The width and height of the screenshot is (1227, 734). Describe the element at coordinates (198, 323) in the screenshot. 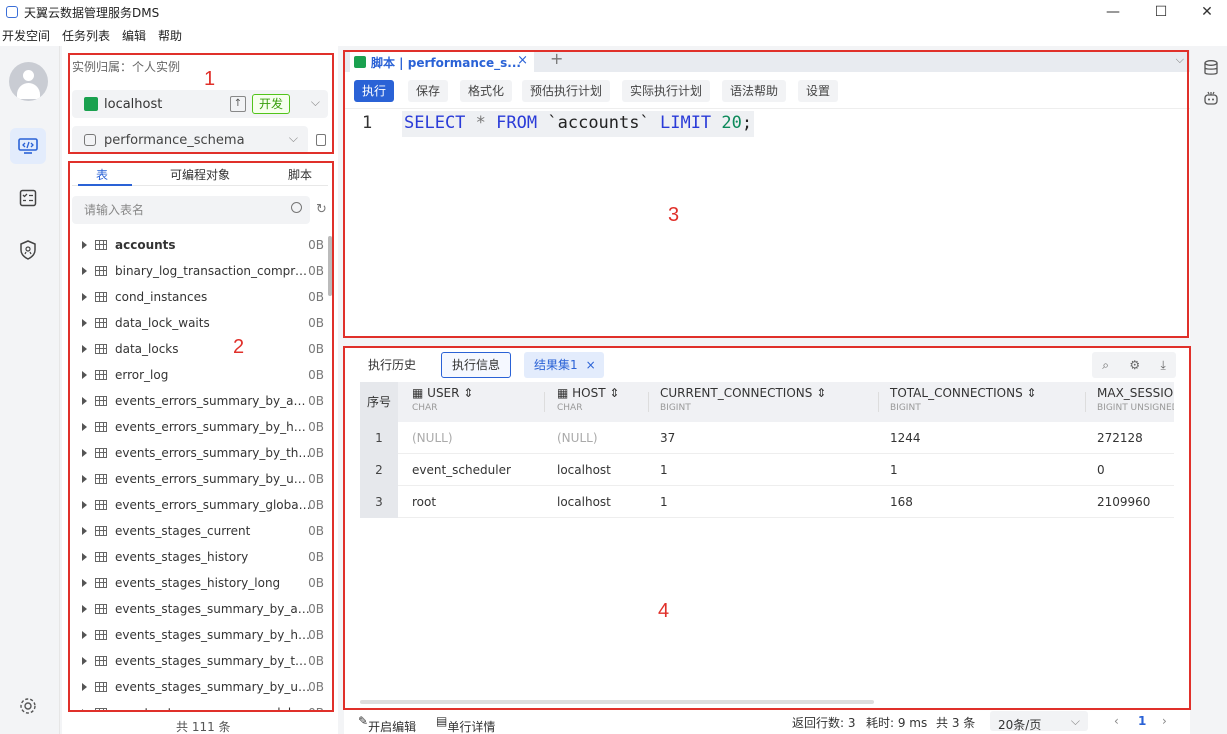

I see `table-list-item: data_lock_waits 0B` at that location.